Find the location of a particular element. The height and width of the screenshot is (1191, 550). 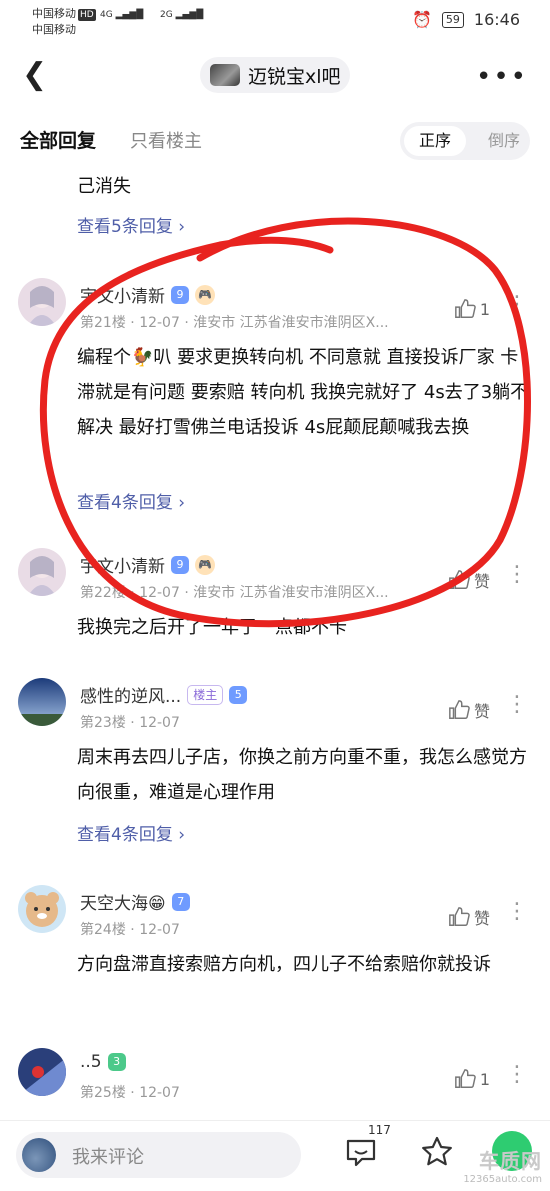

nav-bar: ❮ 迈锐宝xl吧 ••• is located at coordinates (275, 76).